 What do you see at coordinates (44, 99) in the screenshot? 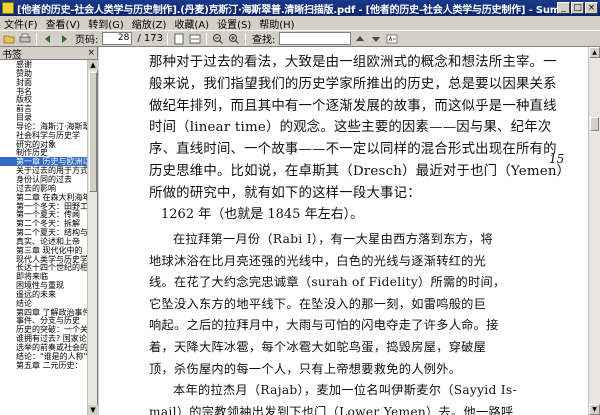
I see `bookmark-item: 版权` at bounding box center [44, 99].